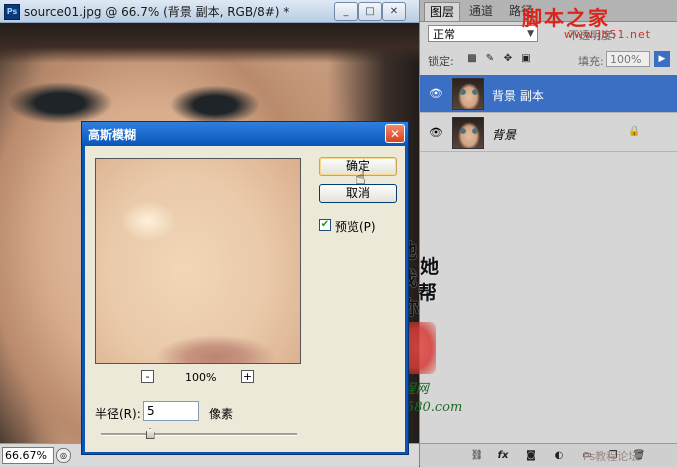 This screenshot has height=467, width=677. What do you see at coordinates (199, 434) in the screenshot?
I see `radius-slider-track` at bounding box center [199, 434].